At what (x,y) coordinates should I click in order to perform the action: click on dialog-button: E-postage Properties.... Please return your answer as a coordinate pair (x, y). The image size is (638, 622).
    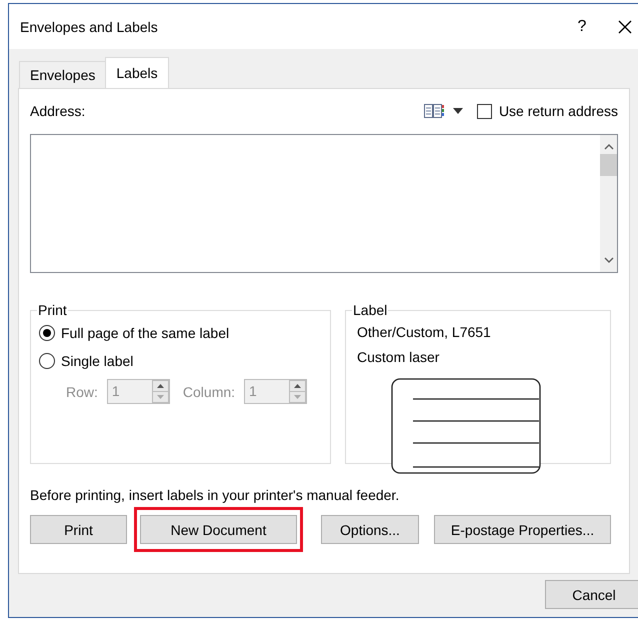
    Looking at the image, I should click on (522, 529).